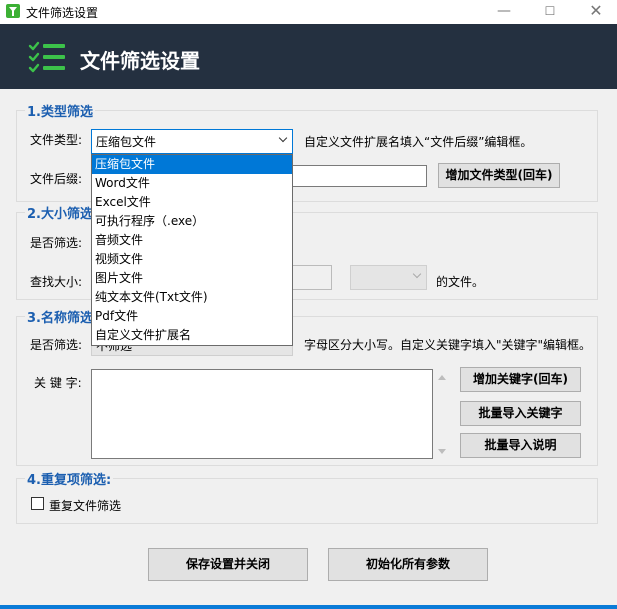  Describe the element at coordinates (520, 413) in the screenshot. I see `import-keywords-button: 批量导入关键字` at that location.